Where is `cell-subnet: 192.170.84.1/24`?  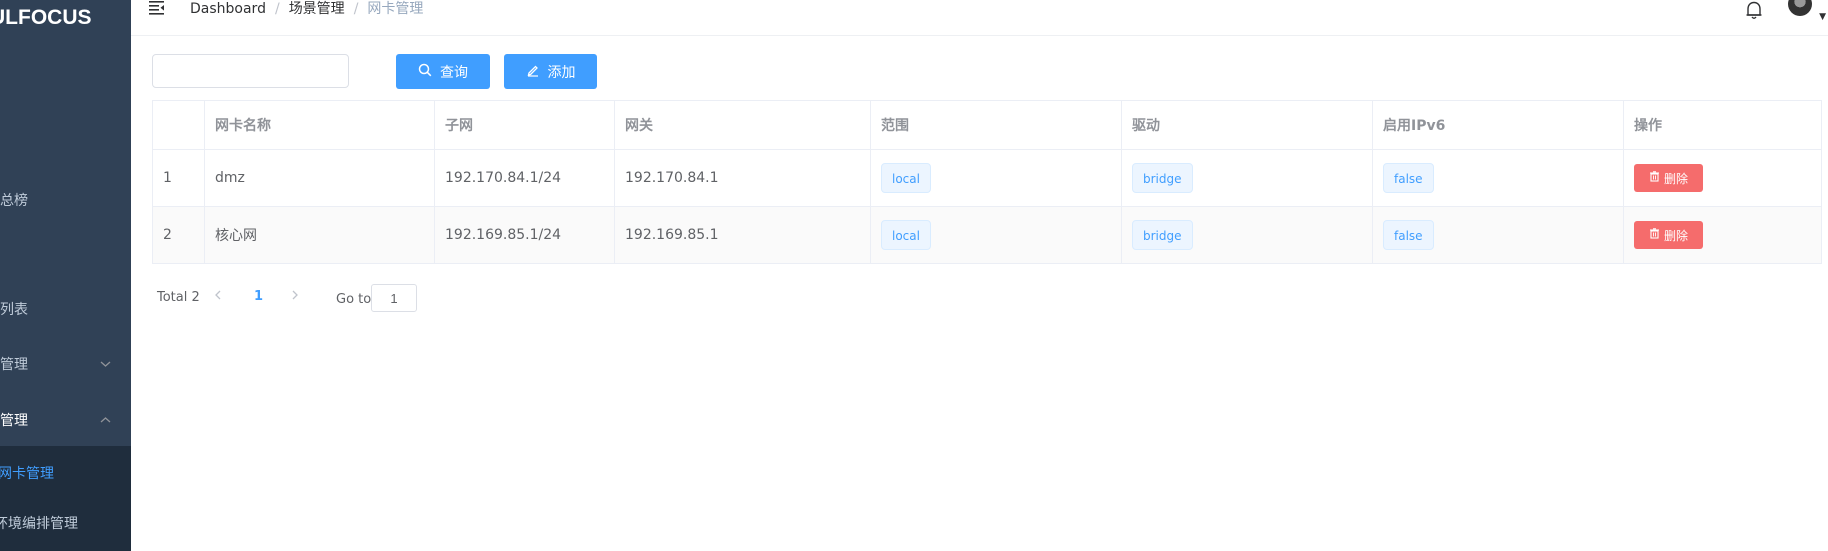 cell-subnet: 192.170.84.1/24 is located at coordinates (525, 178).